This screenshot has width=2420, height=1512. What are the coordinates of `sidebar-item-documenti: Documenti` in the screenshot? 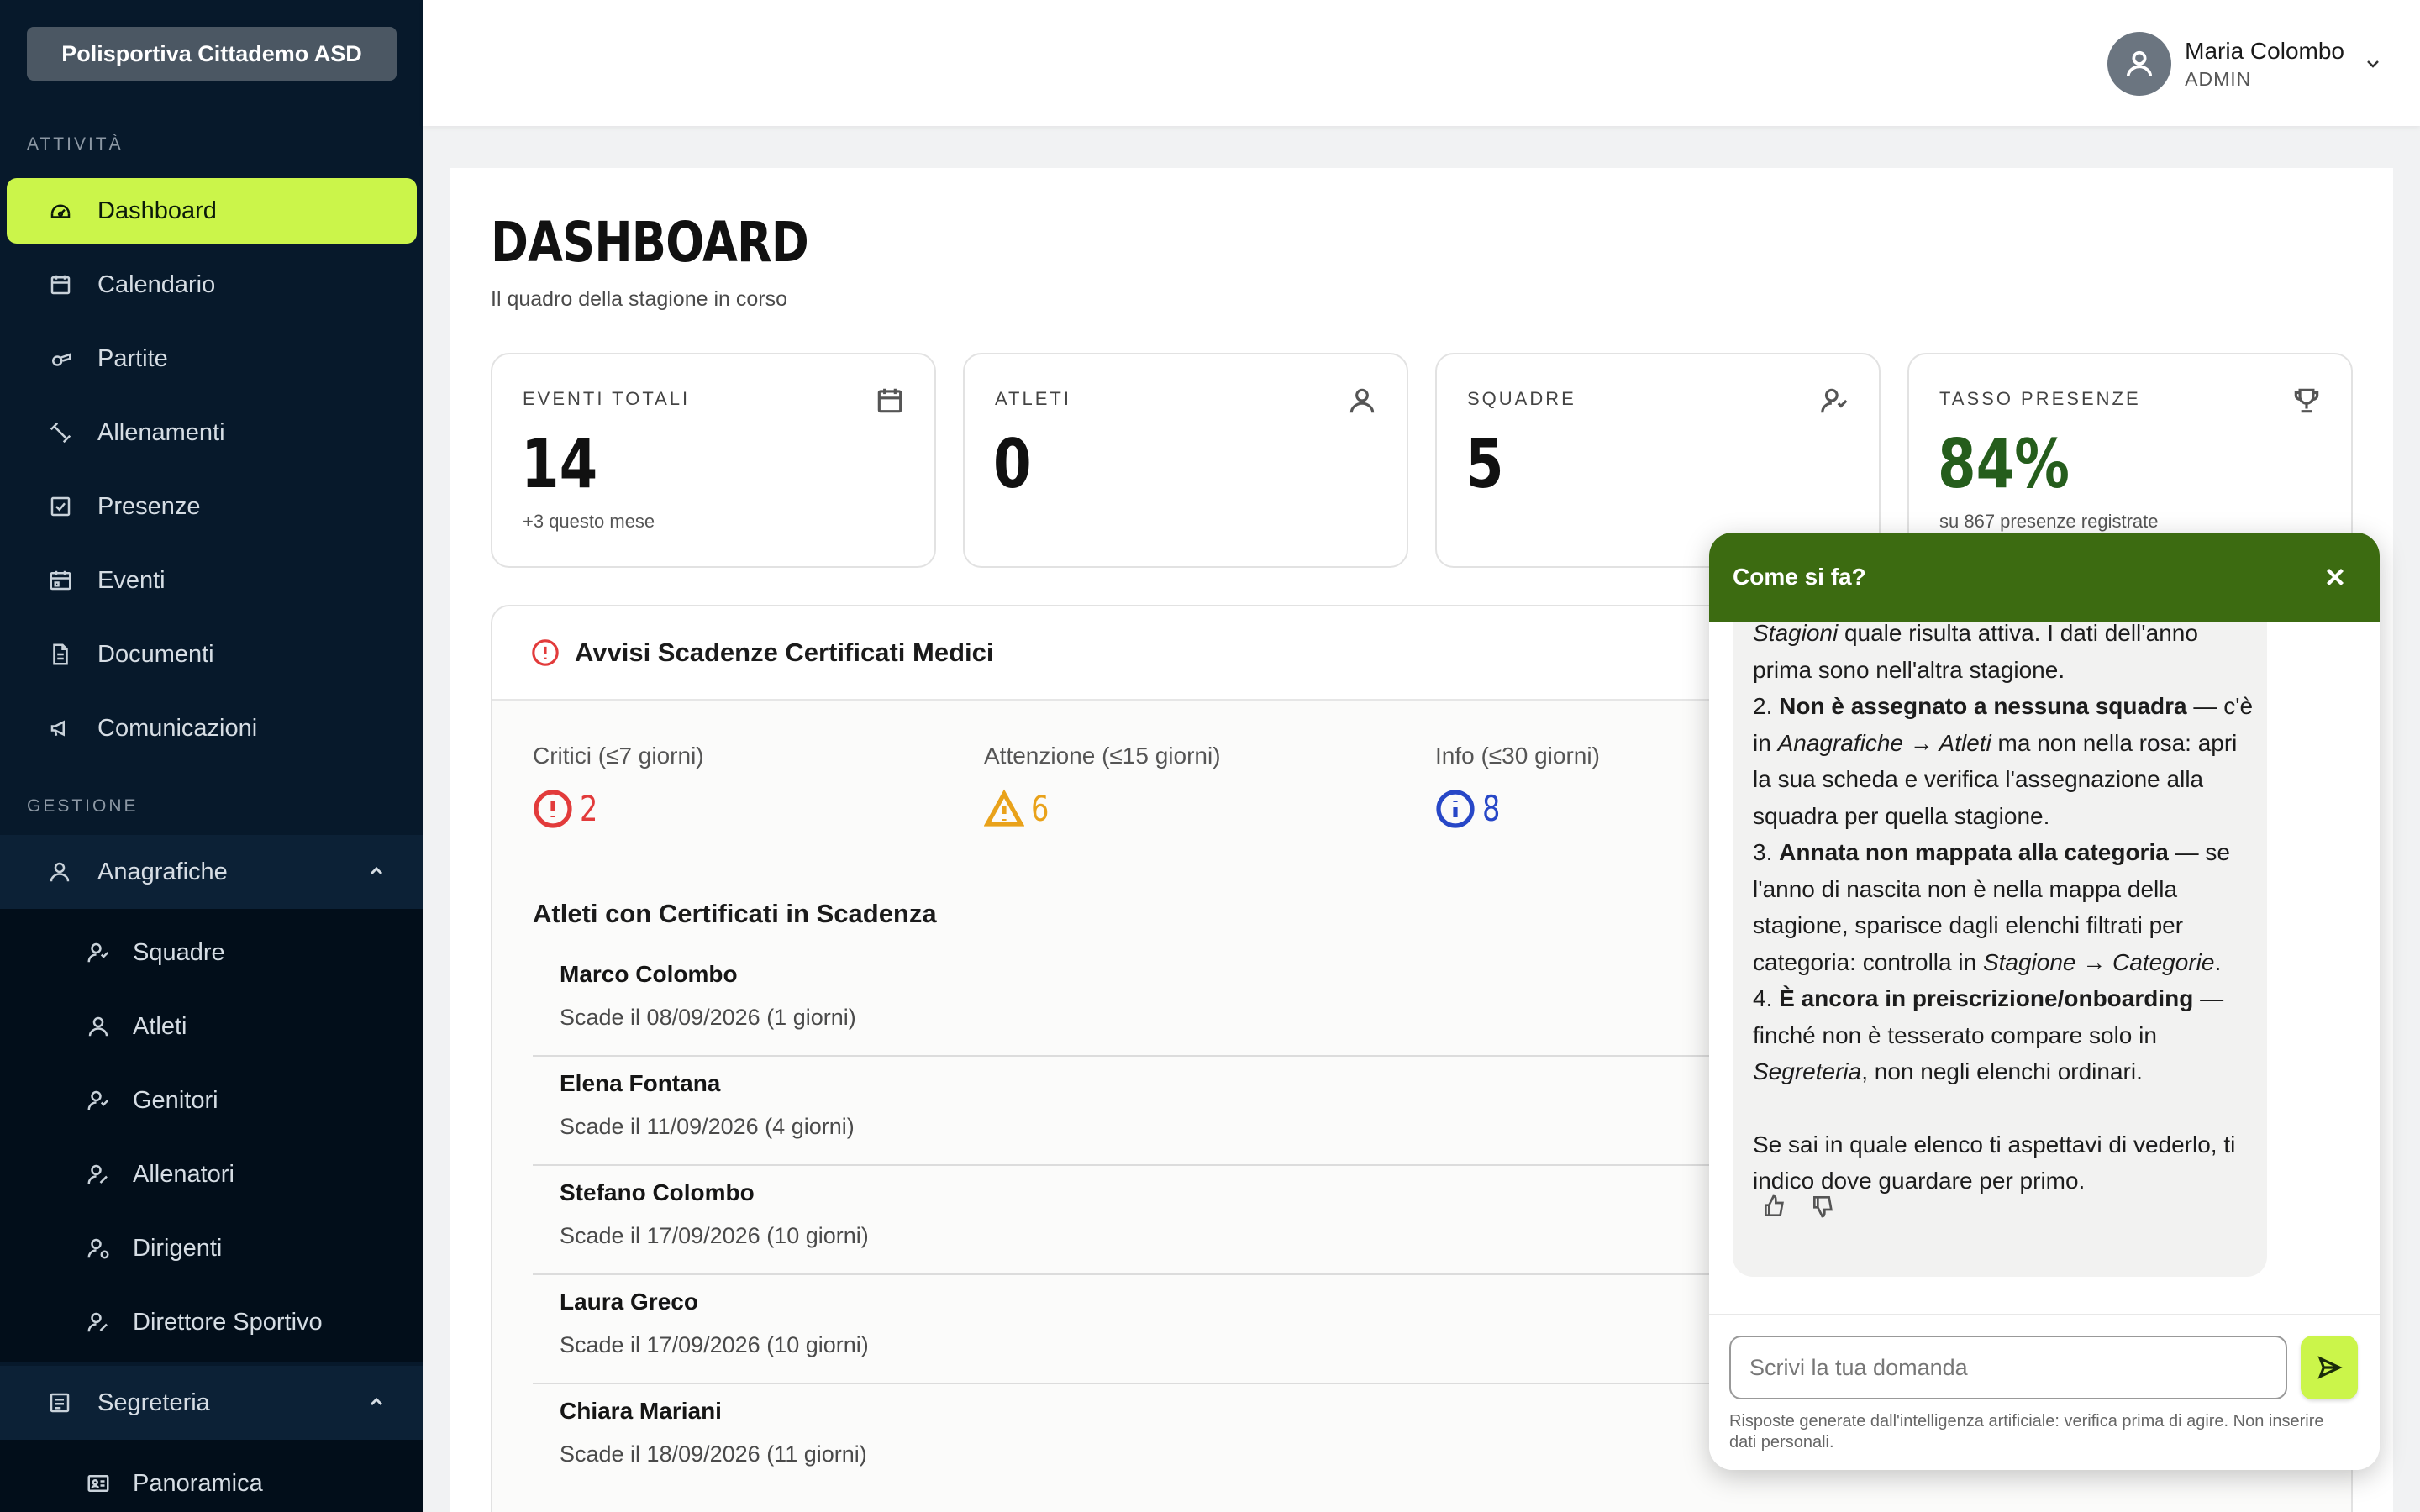 It's located at (212, 654).